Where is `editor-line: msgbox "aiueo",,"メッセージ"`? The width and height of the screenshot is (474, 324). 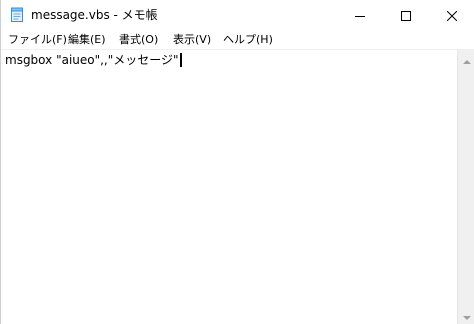 editor-line: msgbox "aiueo",,"メッセージ" is located at coordinates (93, 60).